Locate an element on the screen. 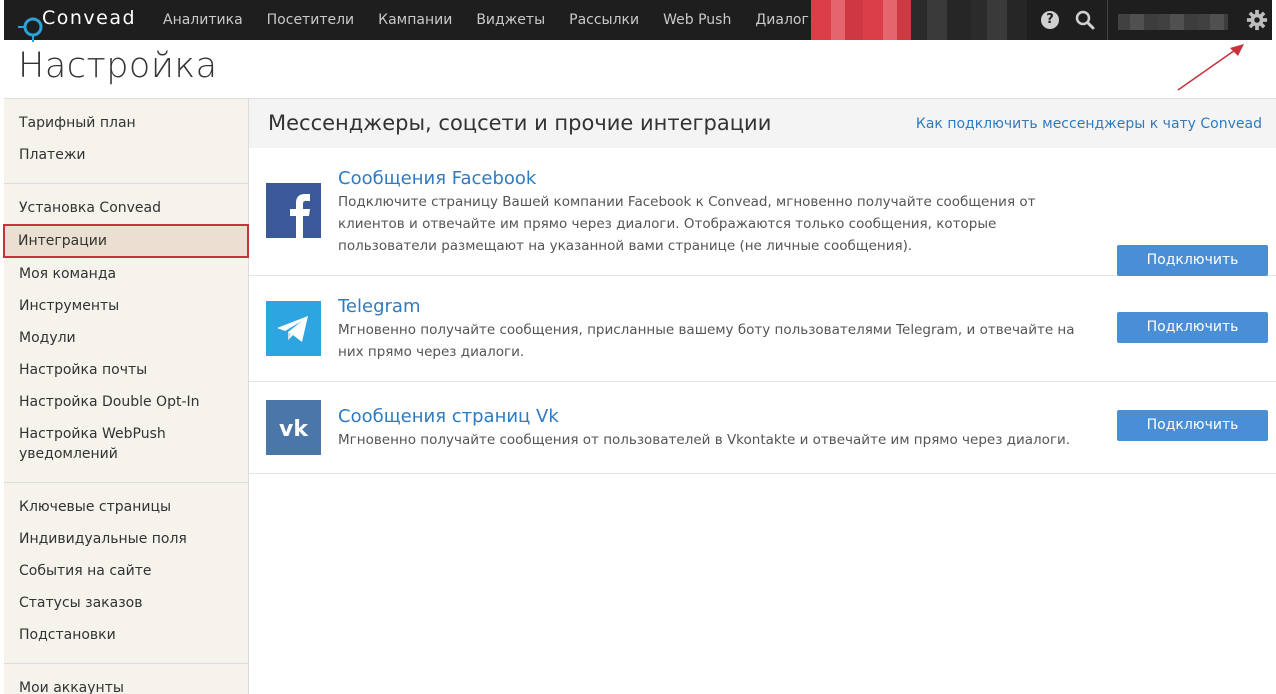 The height and width of the screenshot is (694, 1276). sidebar-item-mail-settings: Настройка почты is located at coordinates (126, 370).